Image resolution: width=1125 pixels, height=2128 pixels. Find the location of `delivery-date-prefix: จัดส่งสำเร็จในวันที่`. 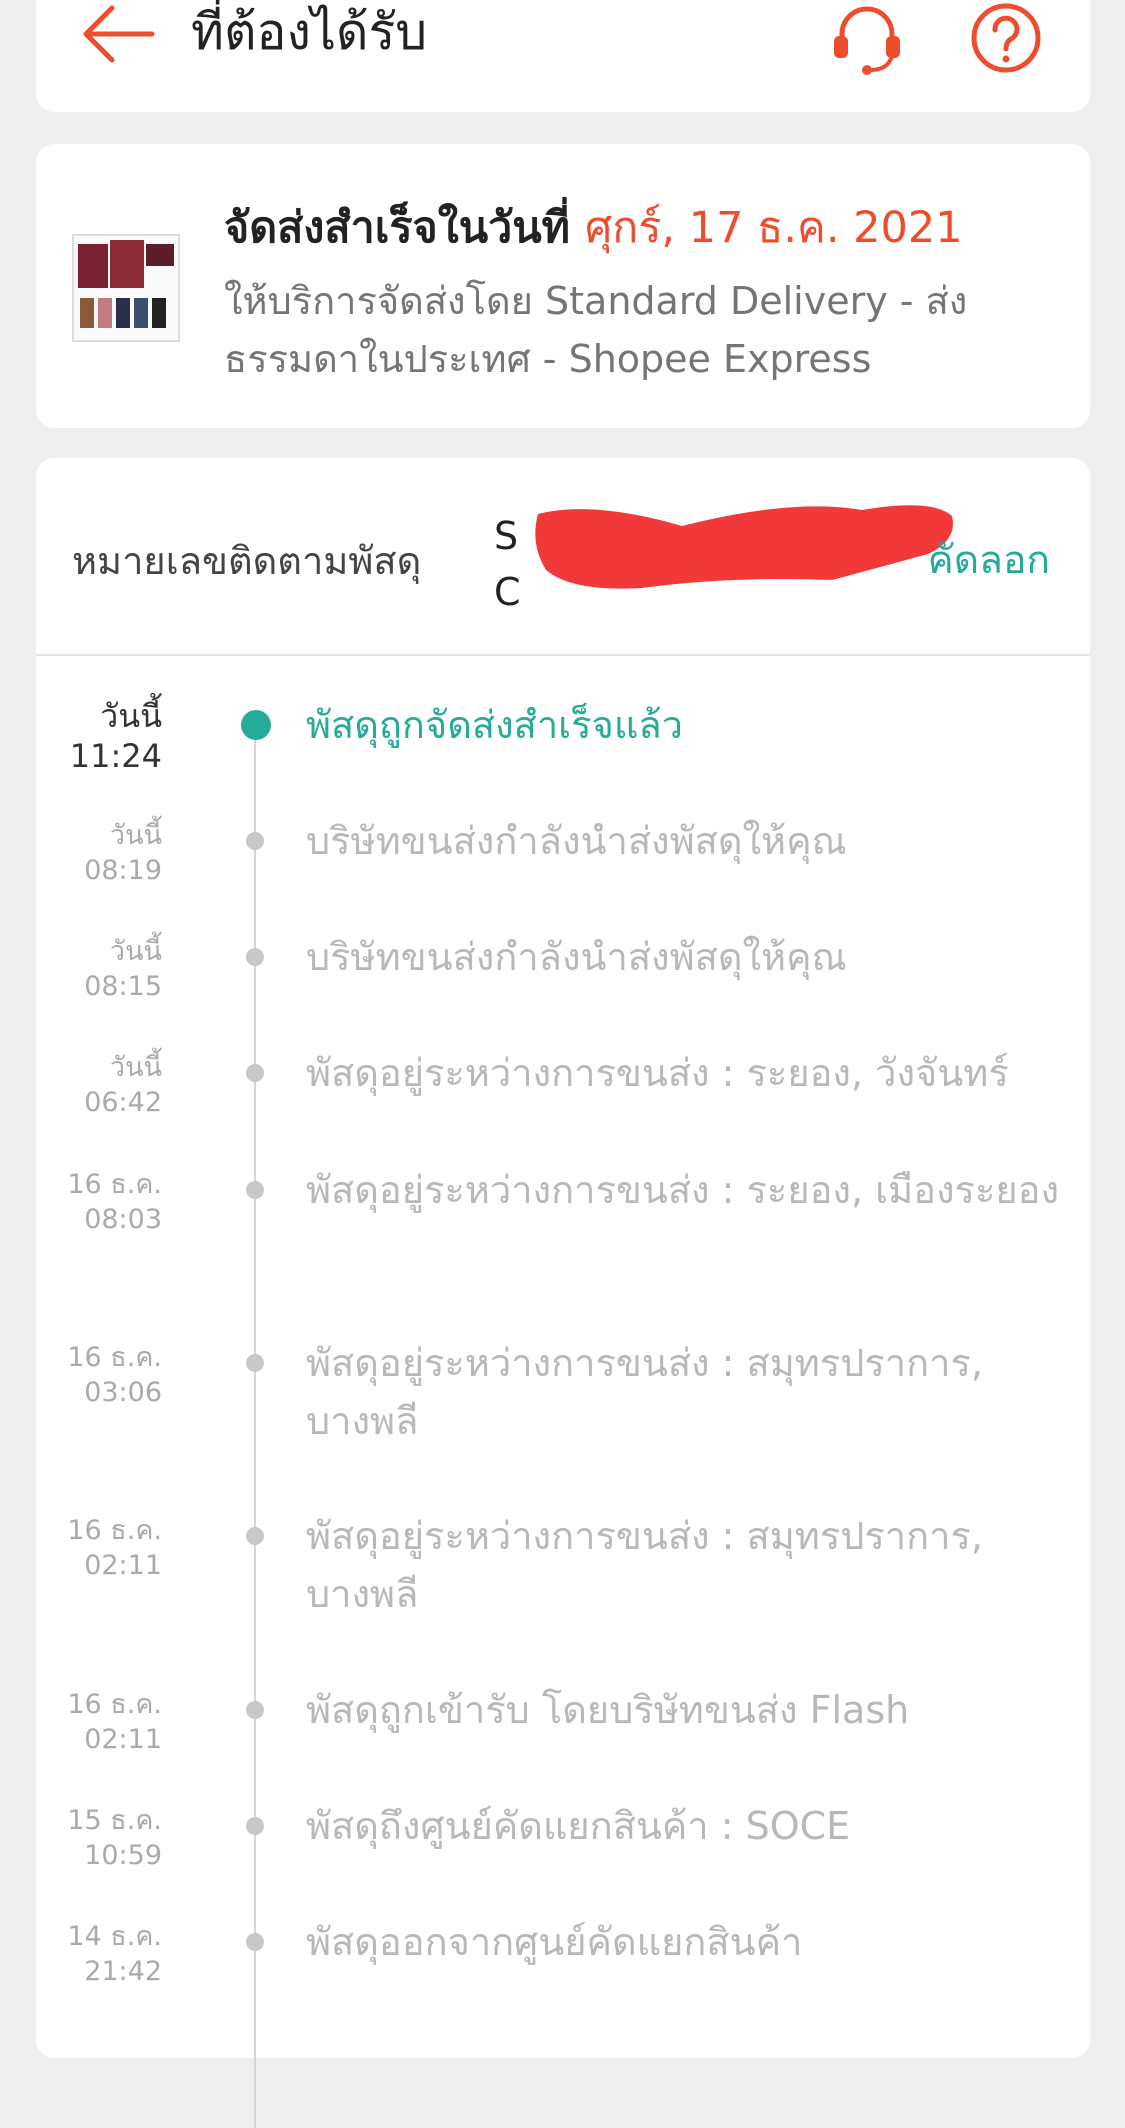

delivery-date-prefix: จัดส่งสำเร็จในวันที่ is located at coordinates (404, 228).